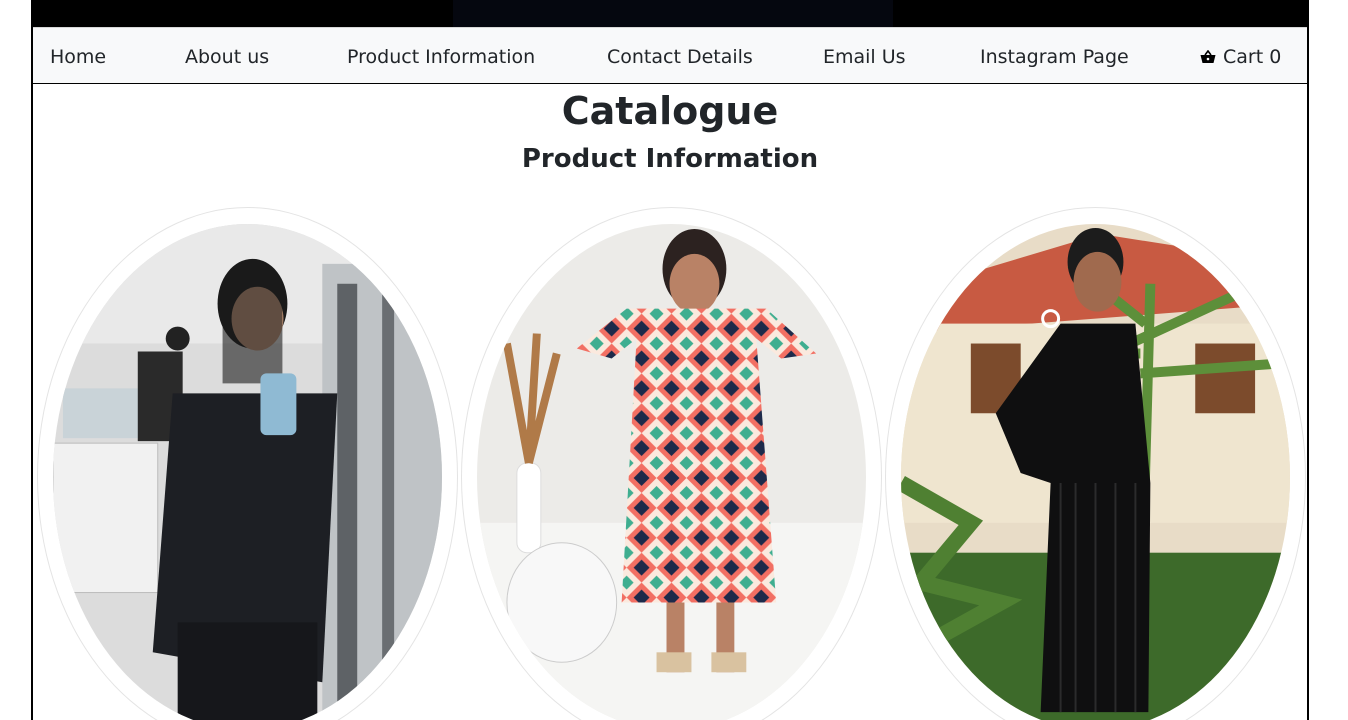 This screenshot has width=1348, height=720. Describe the element at coordinates (1252, 57) in the screenshot. I see `cart-label: Cart 0` at that location.